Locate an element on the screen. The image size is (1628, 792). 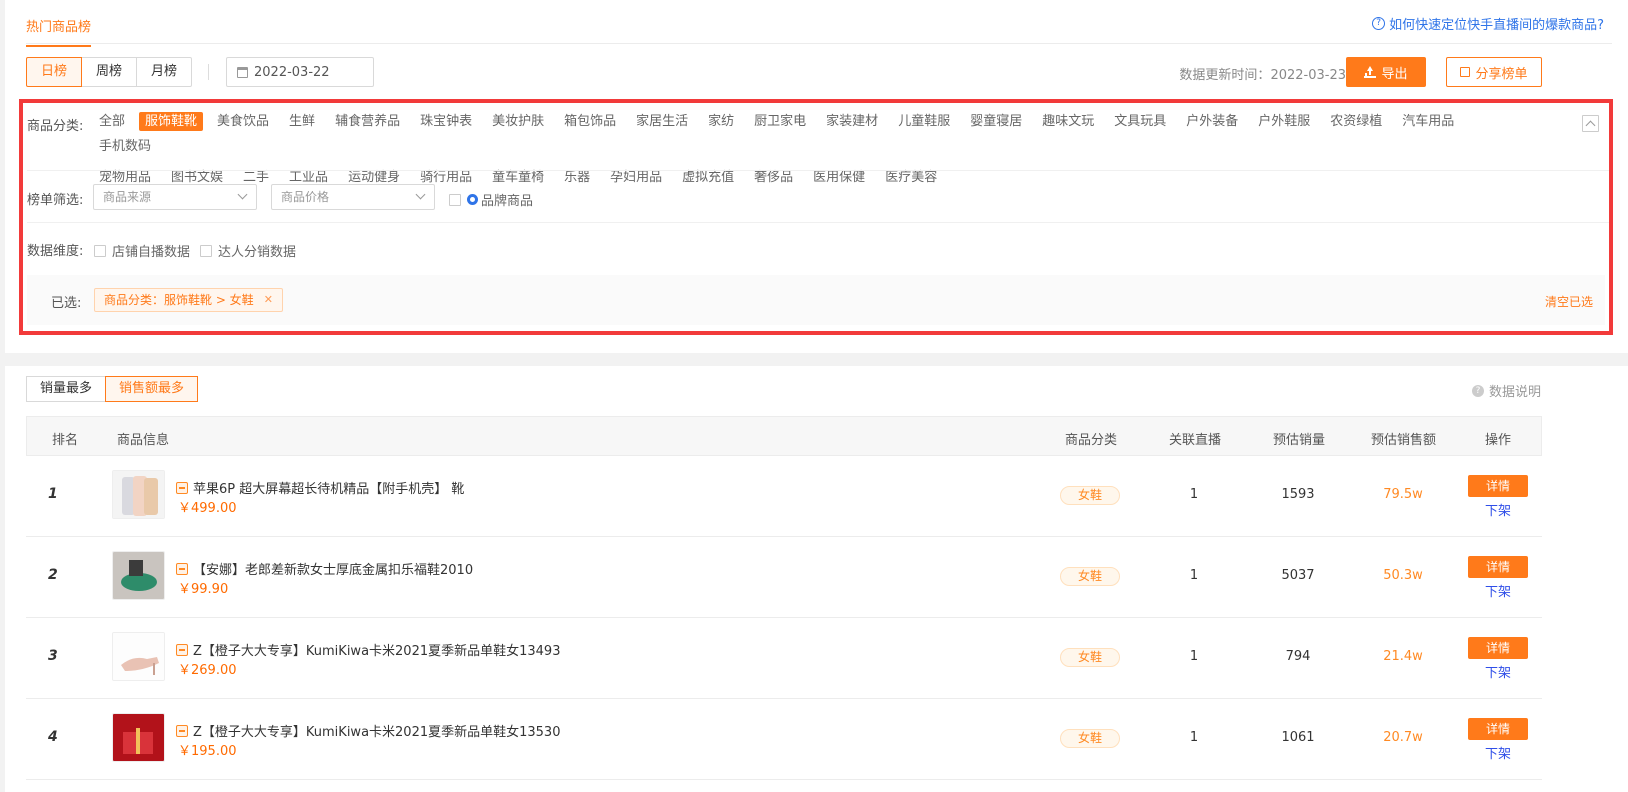
product-name: 苹果6P 超大屏幕超长待机精品【附手机壳】 靴 is located at coordinates (320, 487).